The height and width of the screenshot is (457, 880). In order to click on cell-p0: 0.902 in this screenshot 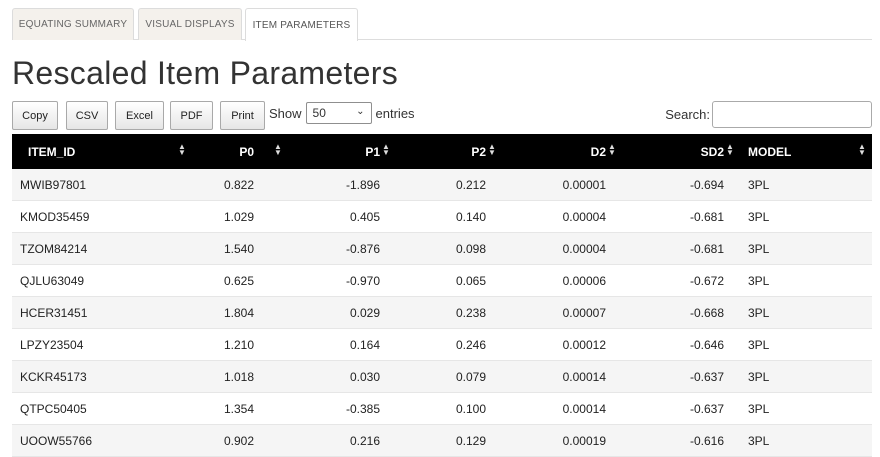, I will do `click(238, 441)`.